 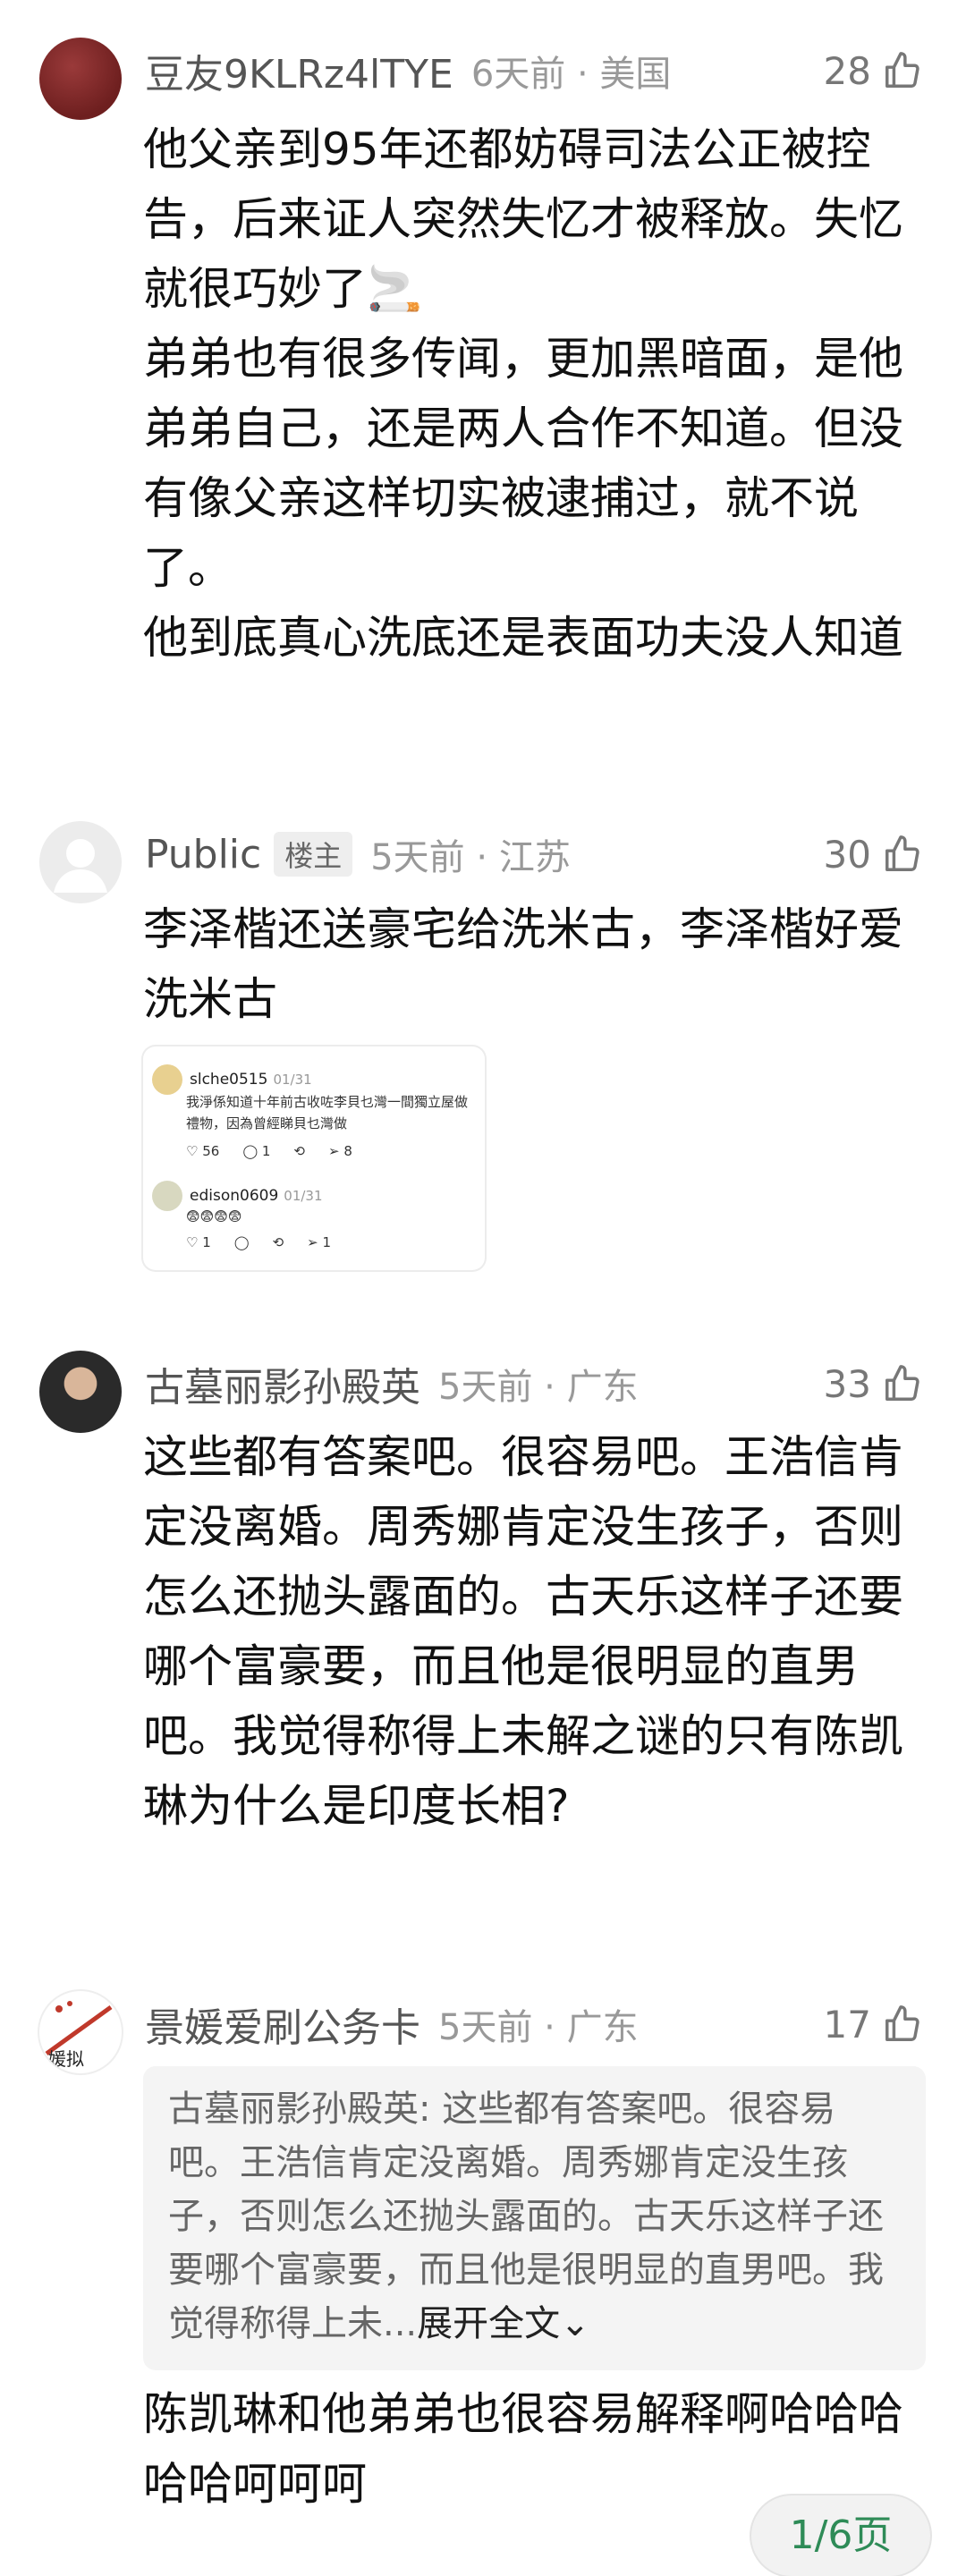 What do you see at coordinates (873, 2024) in the screenshot?
I see `like-button: 17` at bounding box center [873, 2024].